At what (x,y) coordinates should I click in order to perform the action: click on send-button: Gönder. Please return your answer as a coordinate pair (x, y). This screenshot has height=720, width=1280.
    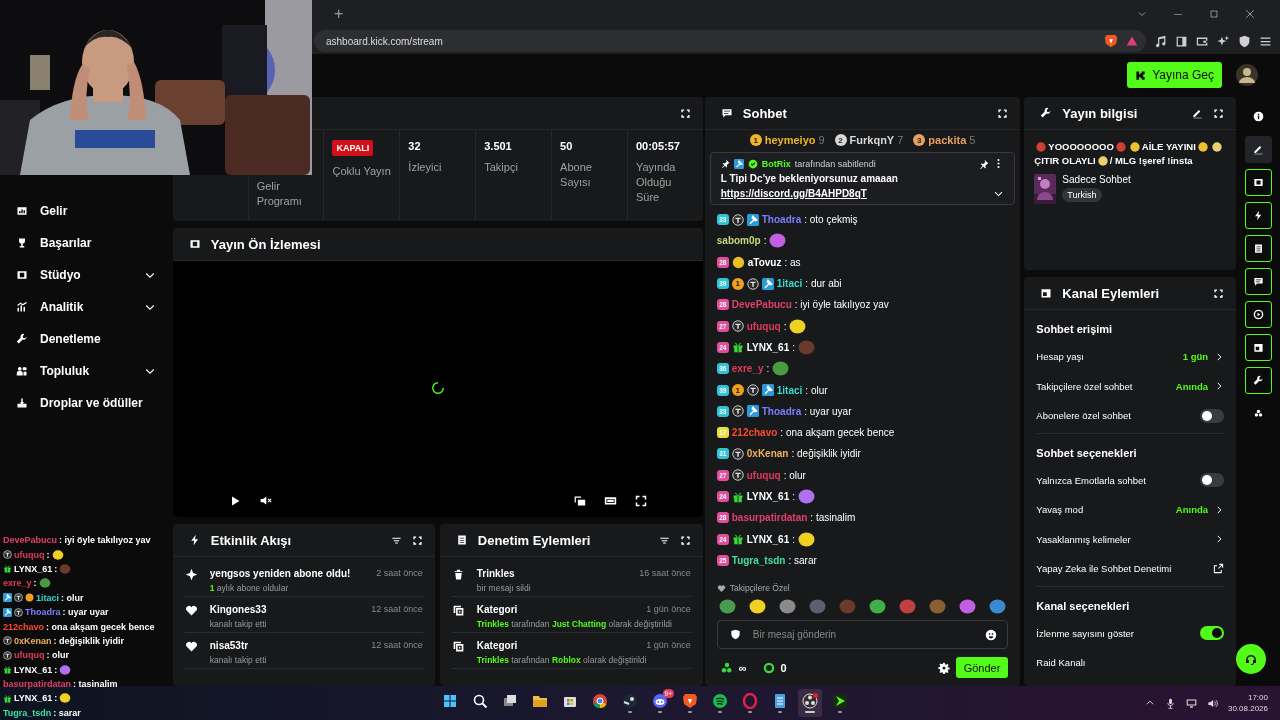
    Looking at the image, I should click on (982, 667).